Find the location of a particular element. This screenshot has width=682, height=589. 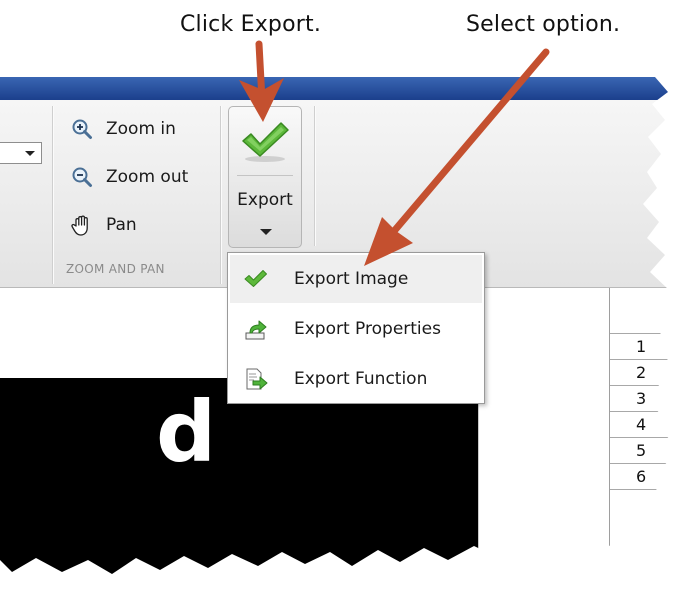

menu-item-export-properties: Export Properties is located at coordinates (356, 329).